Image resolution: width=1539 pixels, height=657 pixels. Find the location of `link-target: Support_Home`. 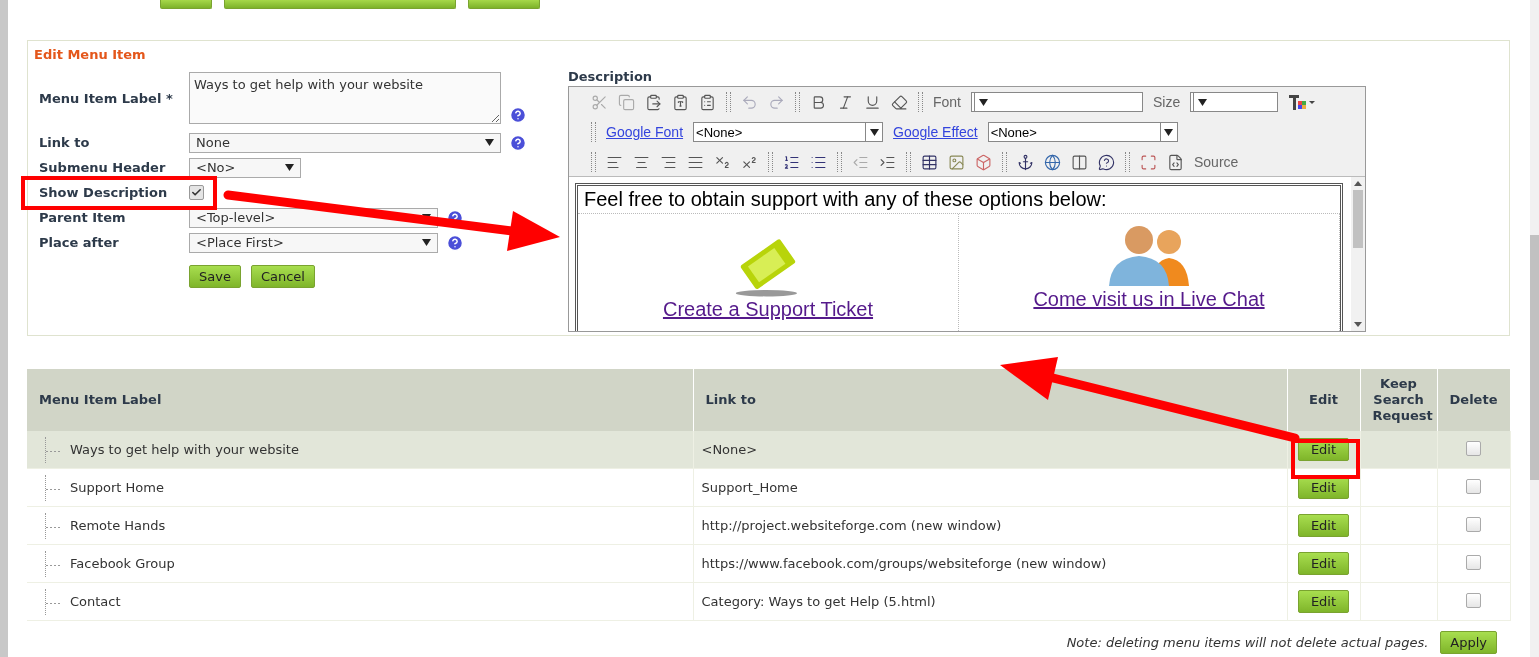

link-target: Support_Home is located at coordinates (749, 487).